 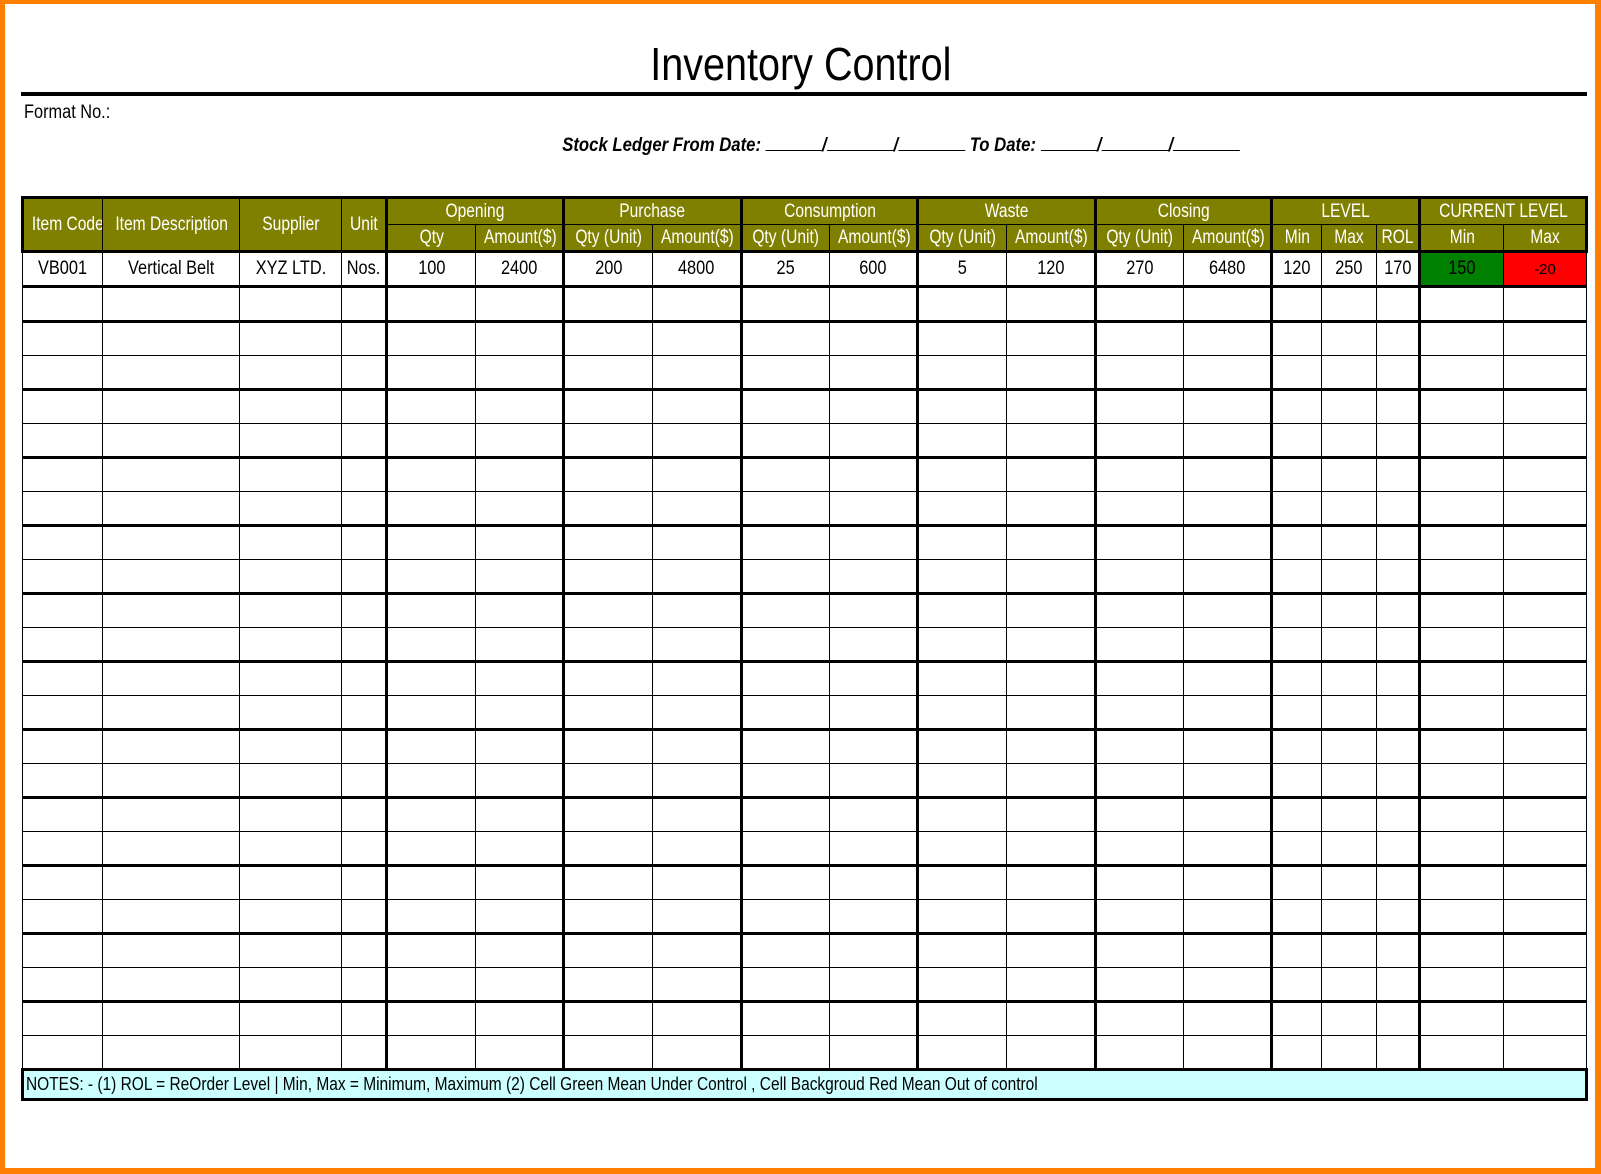 What do you see at coordinates (1545, 268) in the screenshot?
I see `cell-current-max-out-of-control: -20` at bounding box center [1545, 268].